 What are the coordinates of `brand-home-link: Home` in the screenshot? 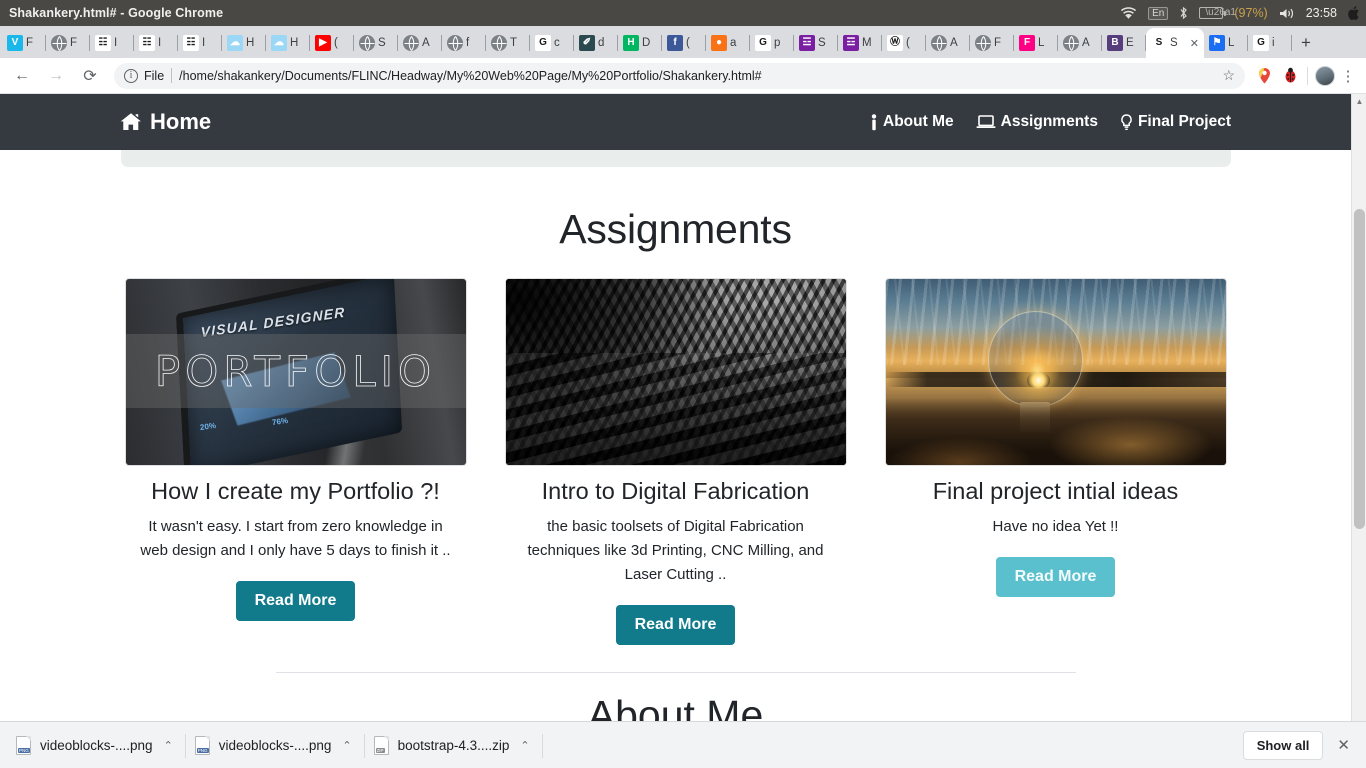 It's located at (165, 122).